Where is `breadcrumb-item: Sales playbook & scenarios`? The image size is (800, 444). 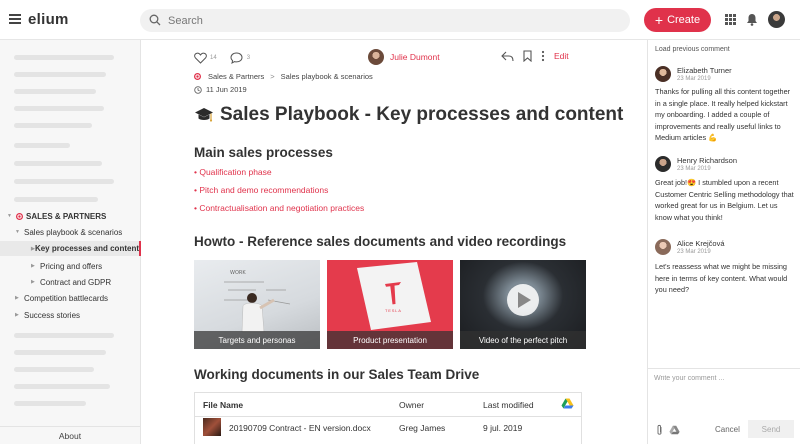
breadcrumb-item: Sales playbook & scenarios is located at coordinates (327, 76).